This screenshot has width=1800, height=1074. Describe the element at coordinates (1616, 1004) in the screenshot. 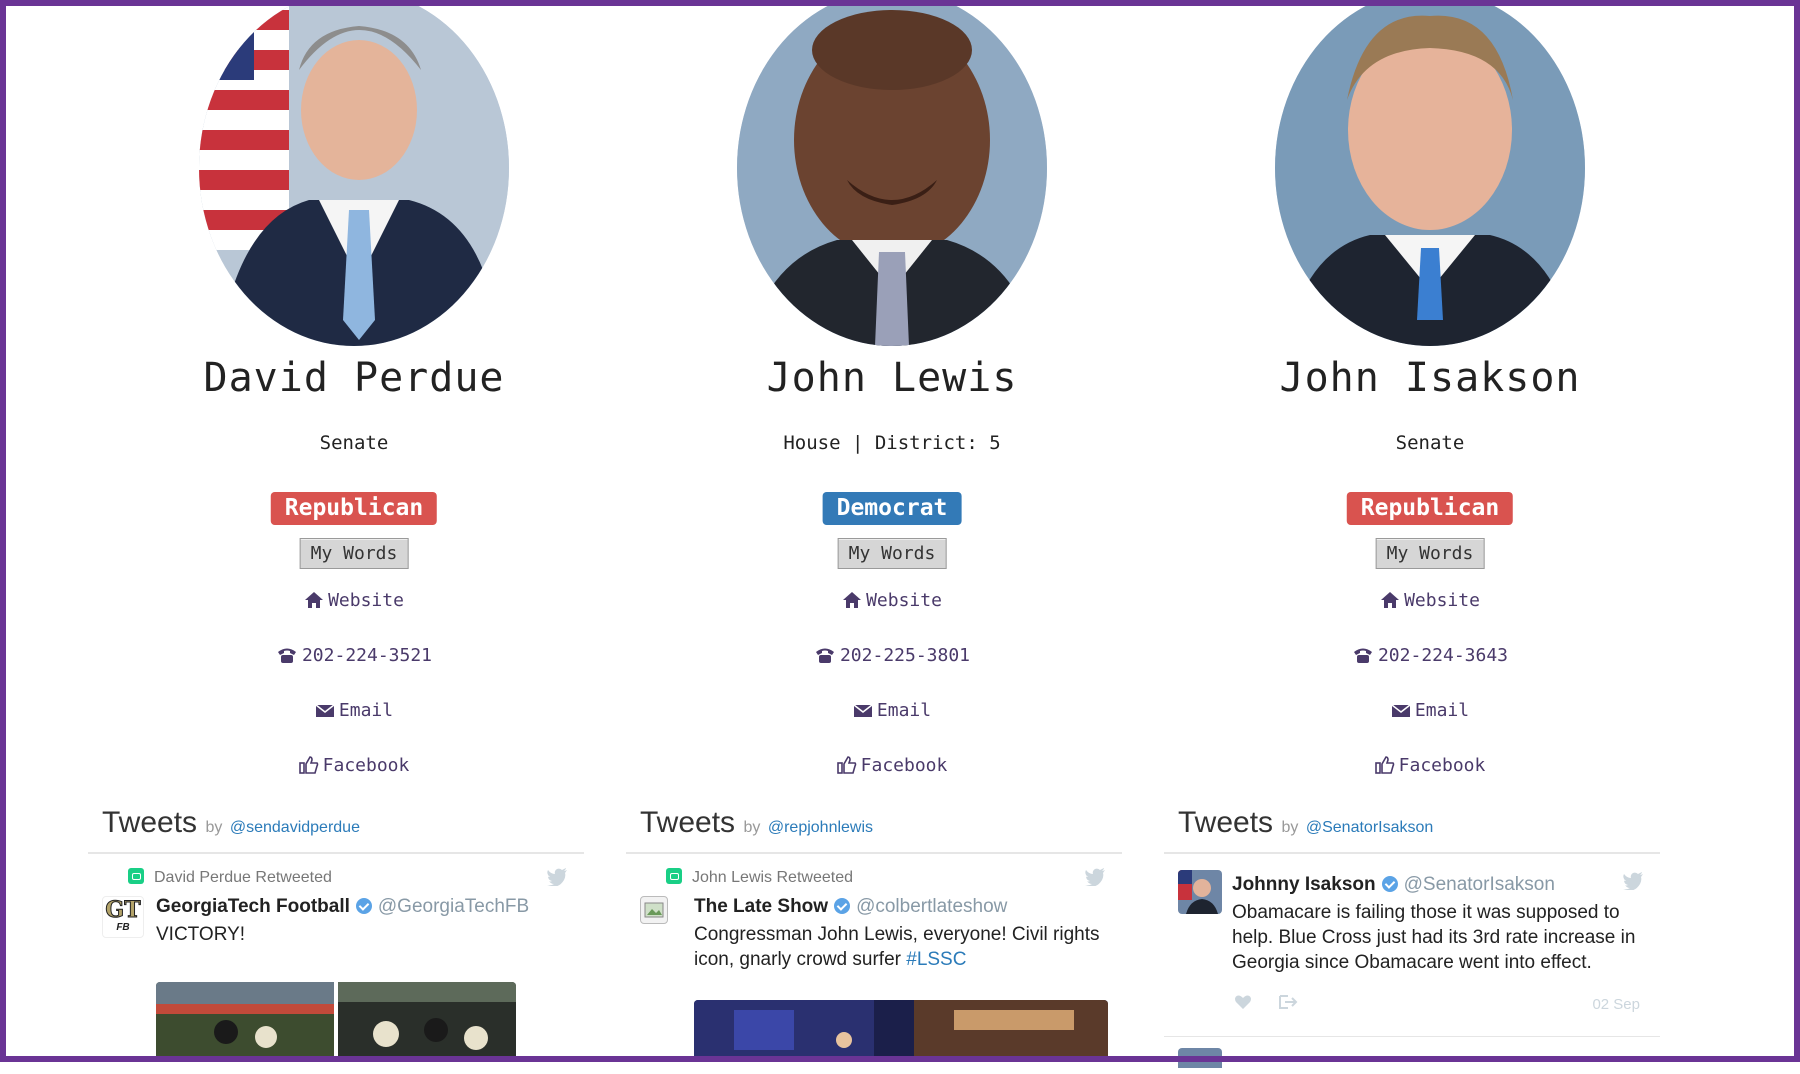

I see `tweet-date: 02 Sep` at that location.